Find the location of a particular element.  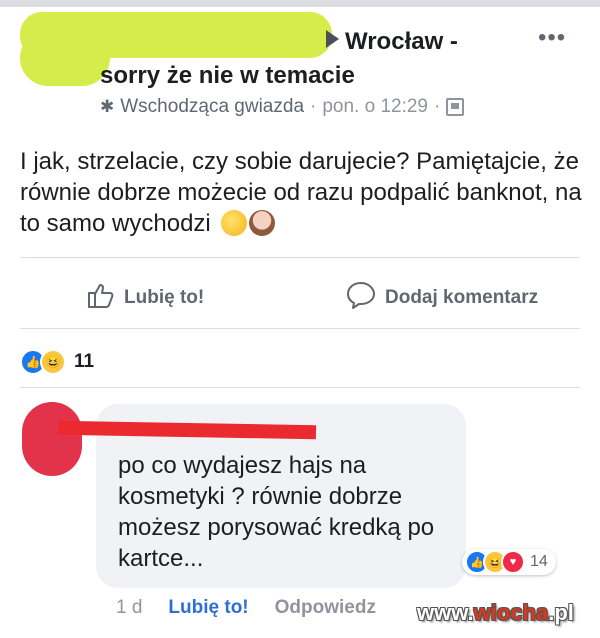

haha-reaction-icon: 😆 is located at coordinates (53, 362).